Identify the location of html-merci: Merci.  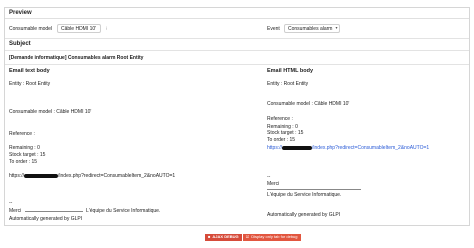
(273, 184).